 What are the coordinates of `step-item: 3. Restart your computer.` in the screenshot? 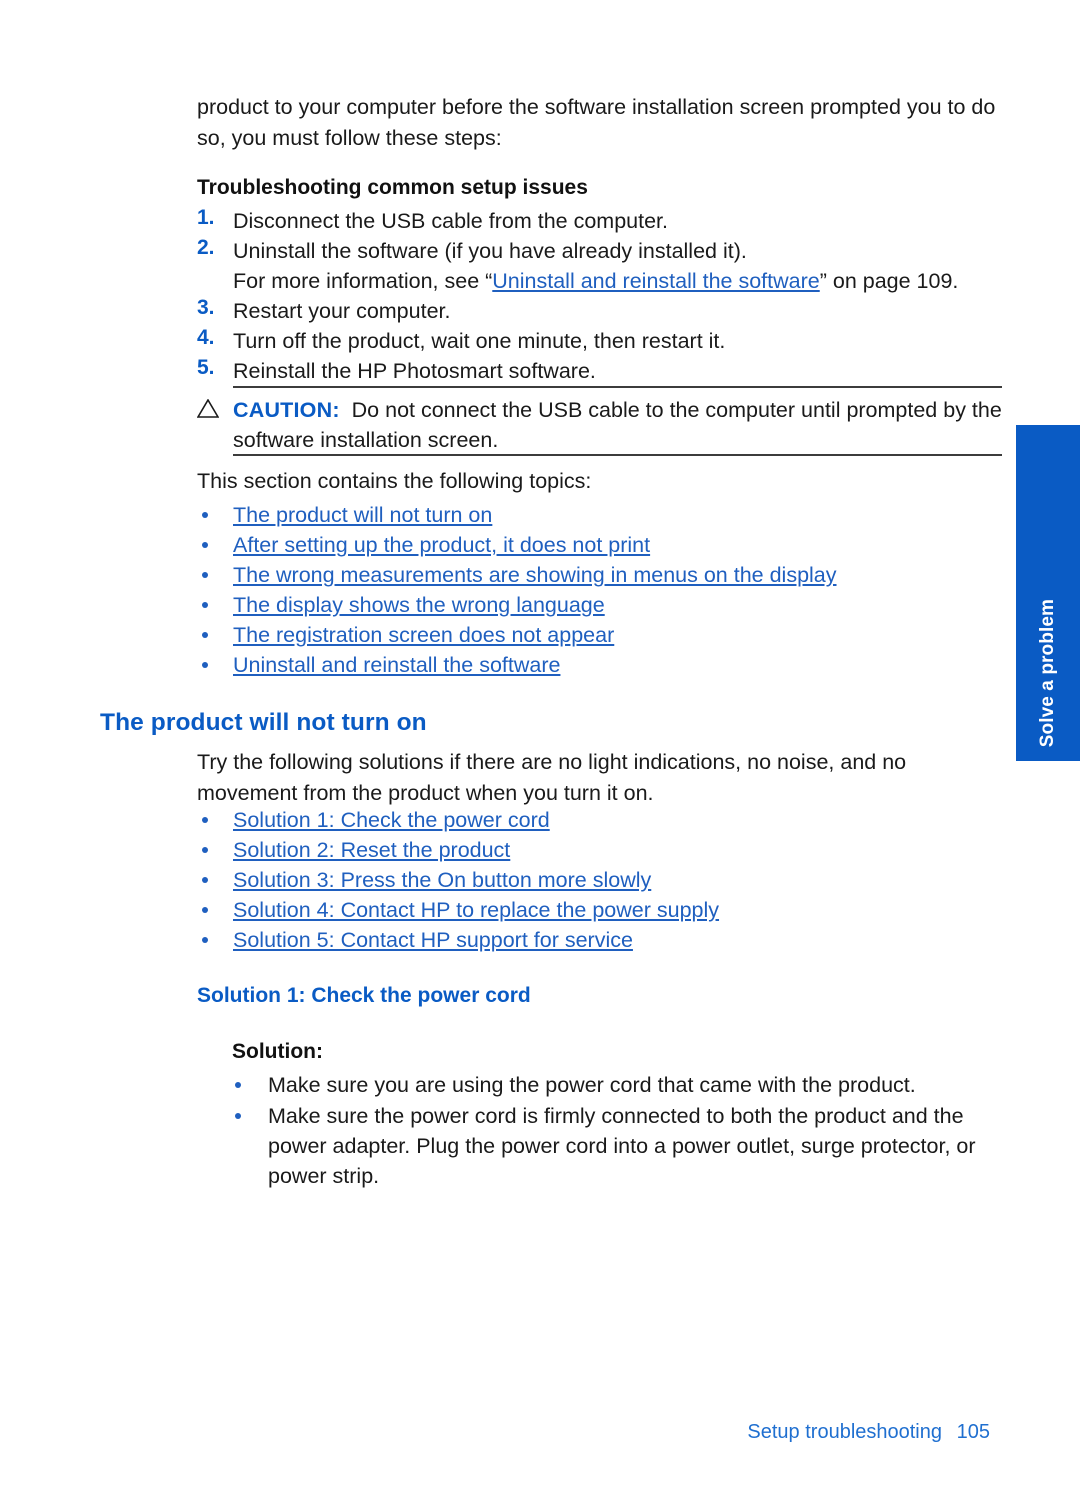 It's located at (597, 311).